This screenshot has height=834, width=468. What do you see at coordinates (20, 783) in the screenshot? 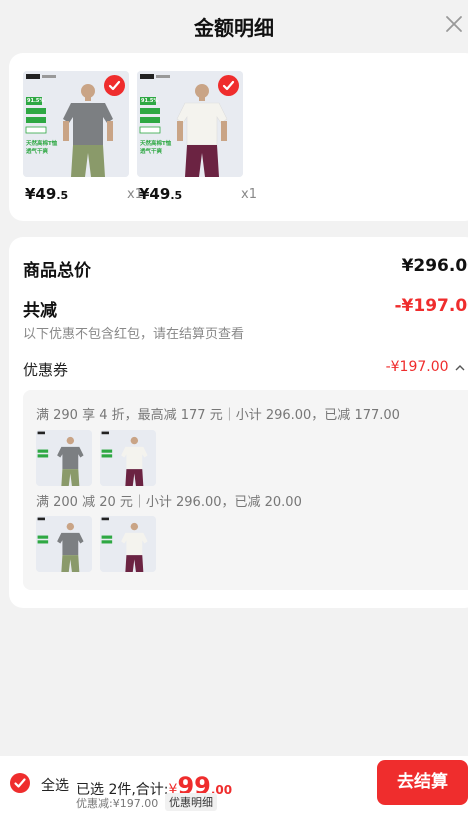
I see `select-all-check-icon` at bounding box center [20, 783].